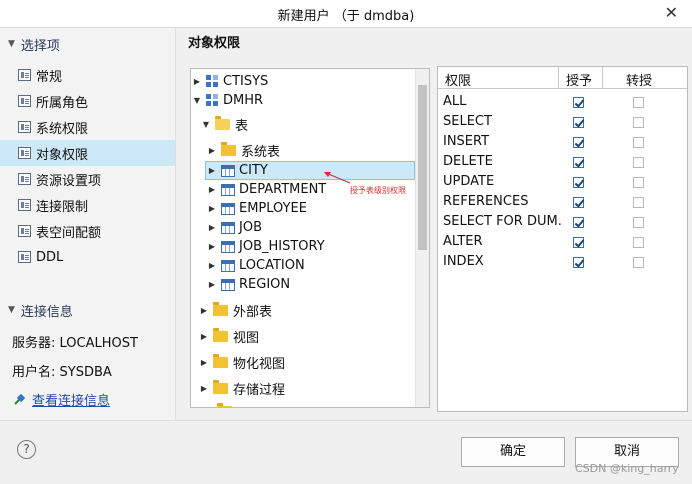 This screenshot has height=484, width=692. I want to click on username-info: 用户名: SYSDBA, so click(62, 372).